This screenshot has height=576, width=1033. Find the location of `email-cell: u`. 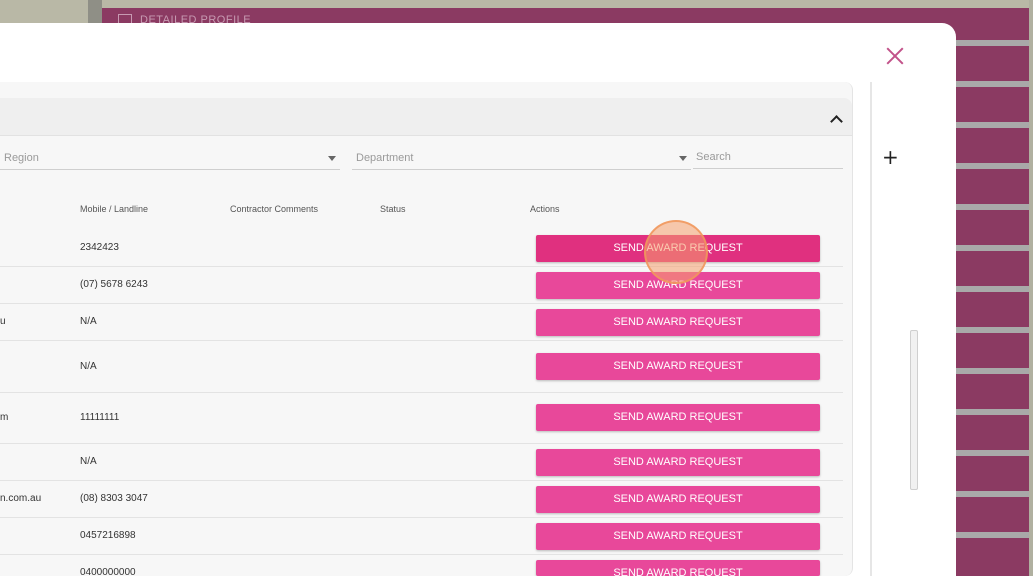

email-cell: u is located at coordinates (3, 321).